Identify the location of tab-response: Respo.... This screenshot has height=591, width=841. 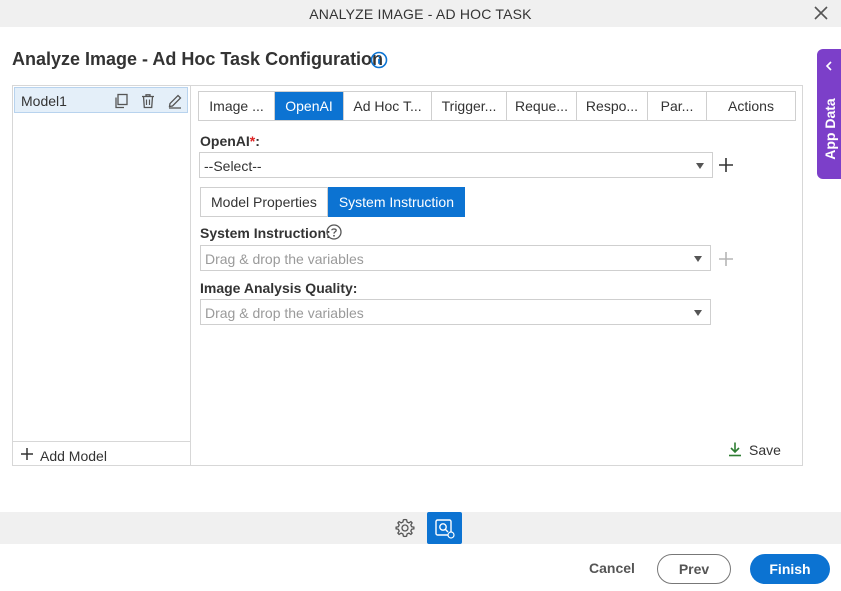
(612, 106).